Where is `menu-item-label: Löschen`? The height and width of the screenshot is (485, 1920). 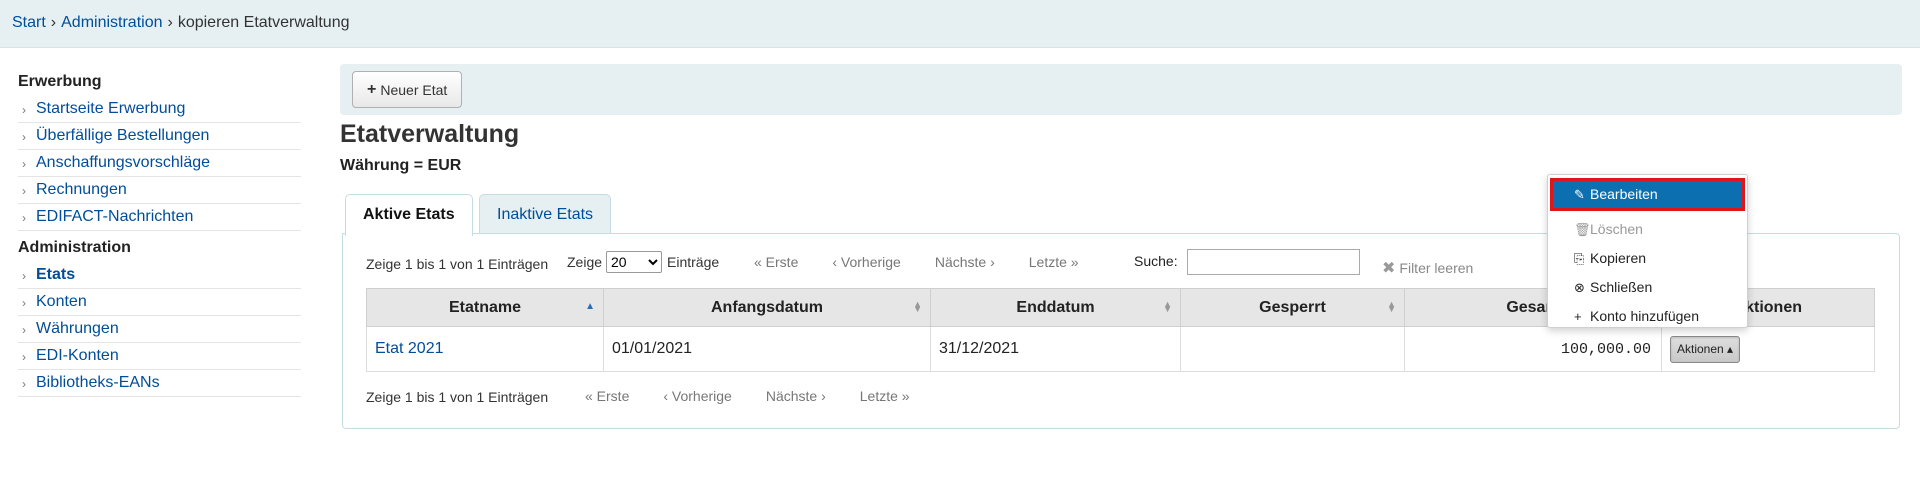
menu-item-label: Löschen is located at coordinates (1616, 229).